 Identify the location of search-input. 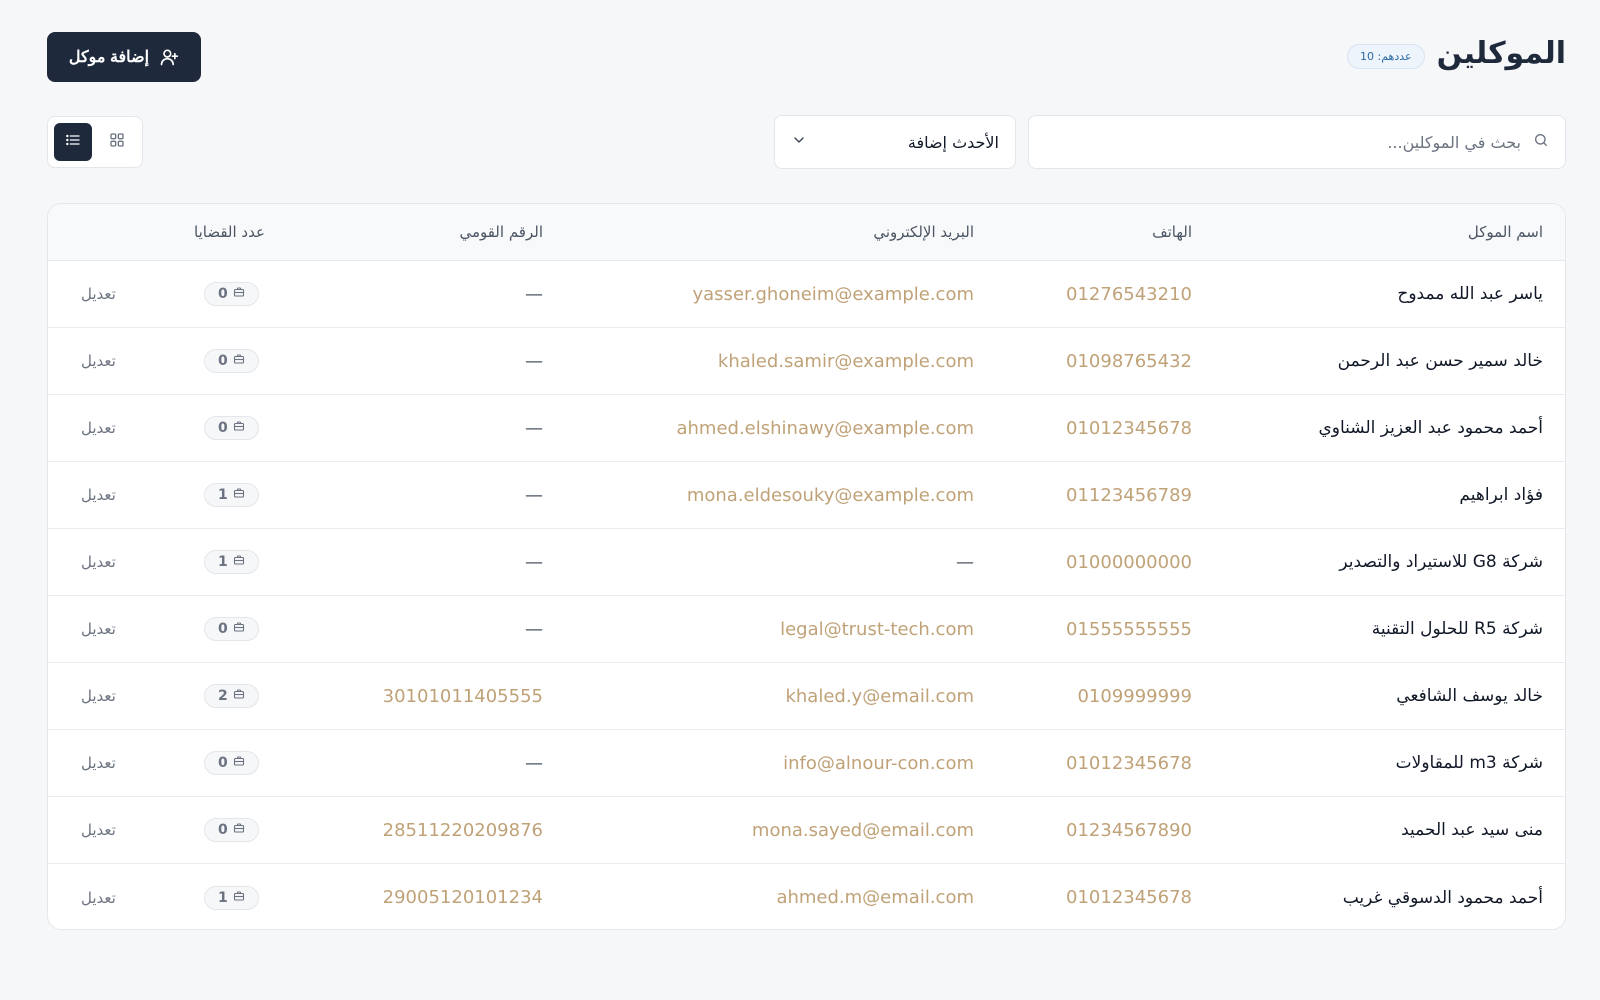
(1284, 142).